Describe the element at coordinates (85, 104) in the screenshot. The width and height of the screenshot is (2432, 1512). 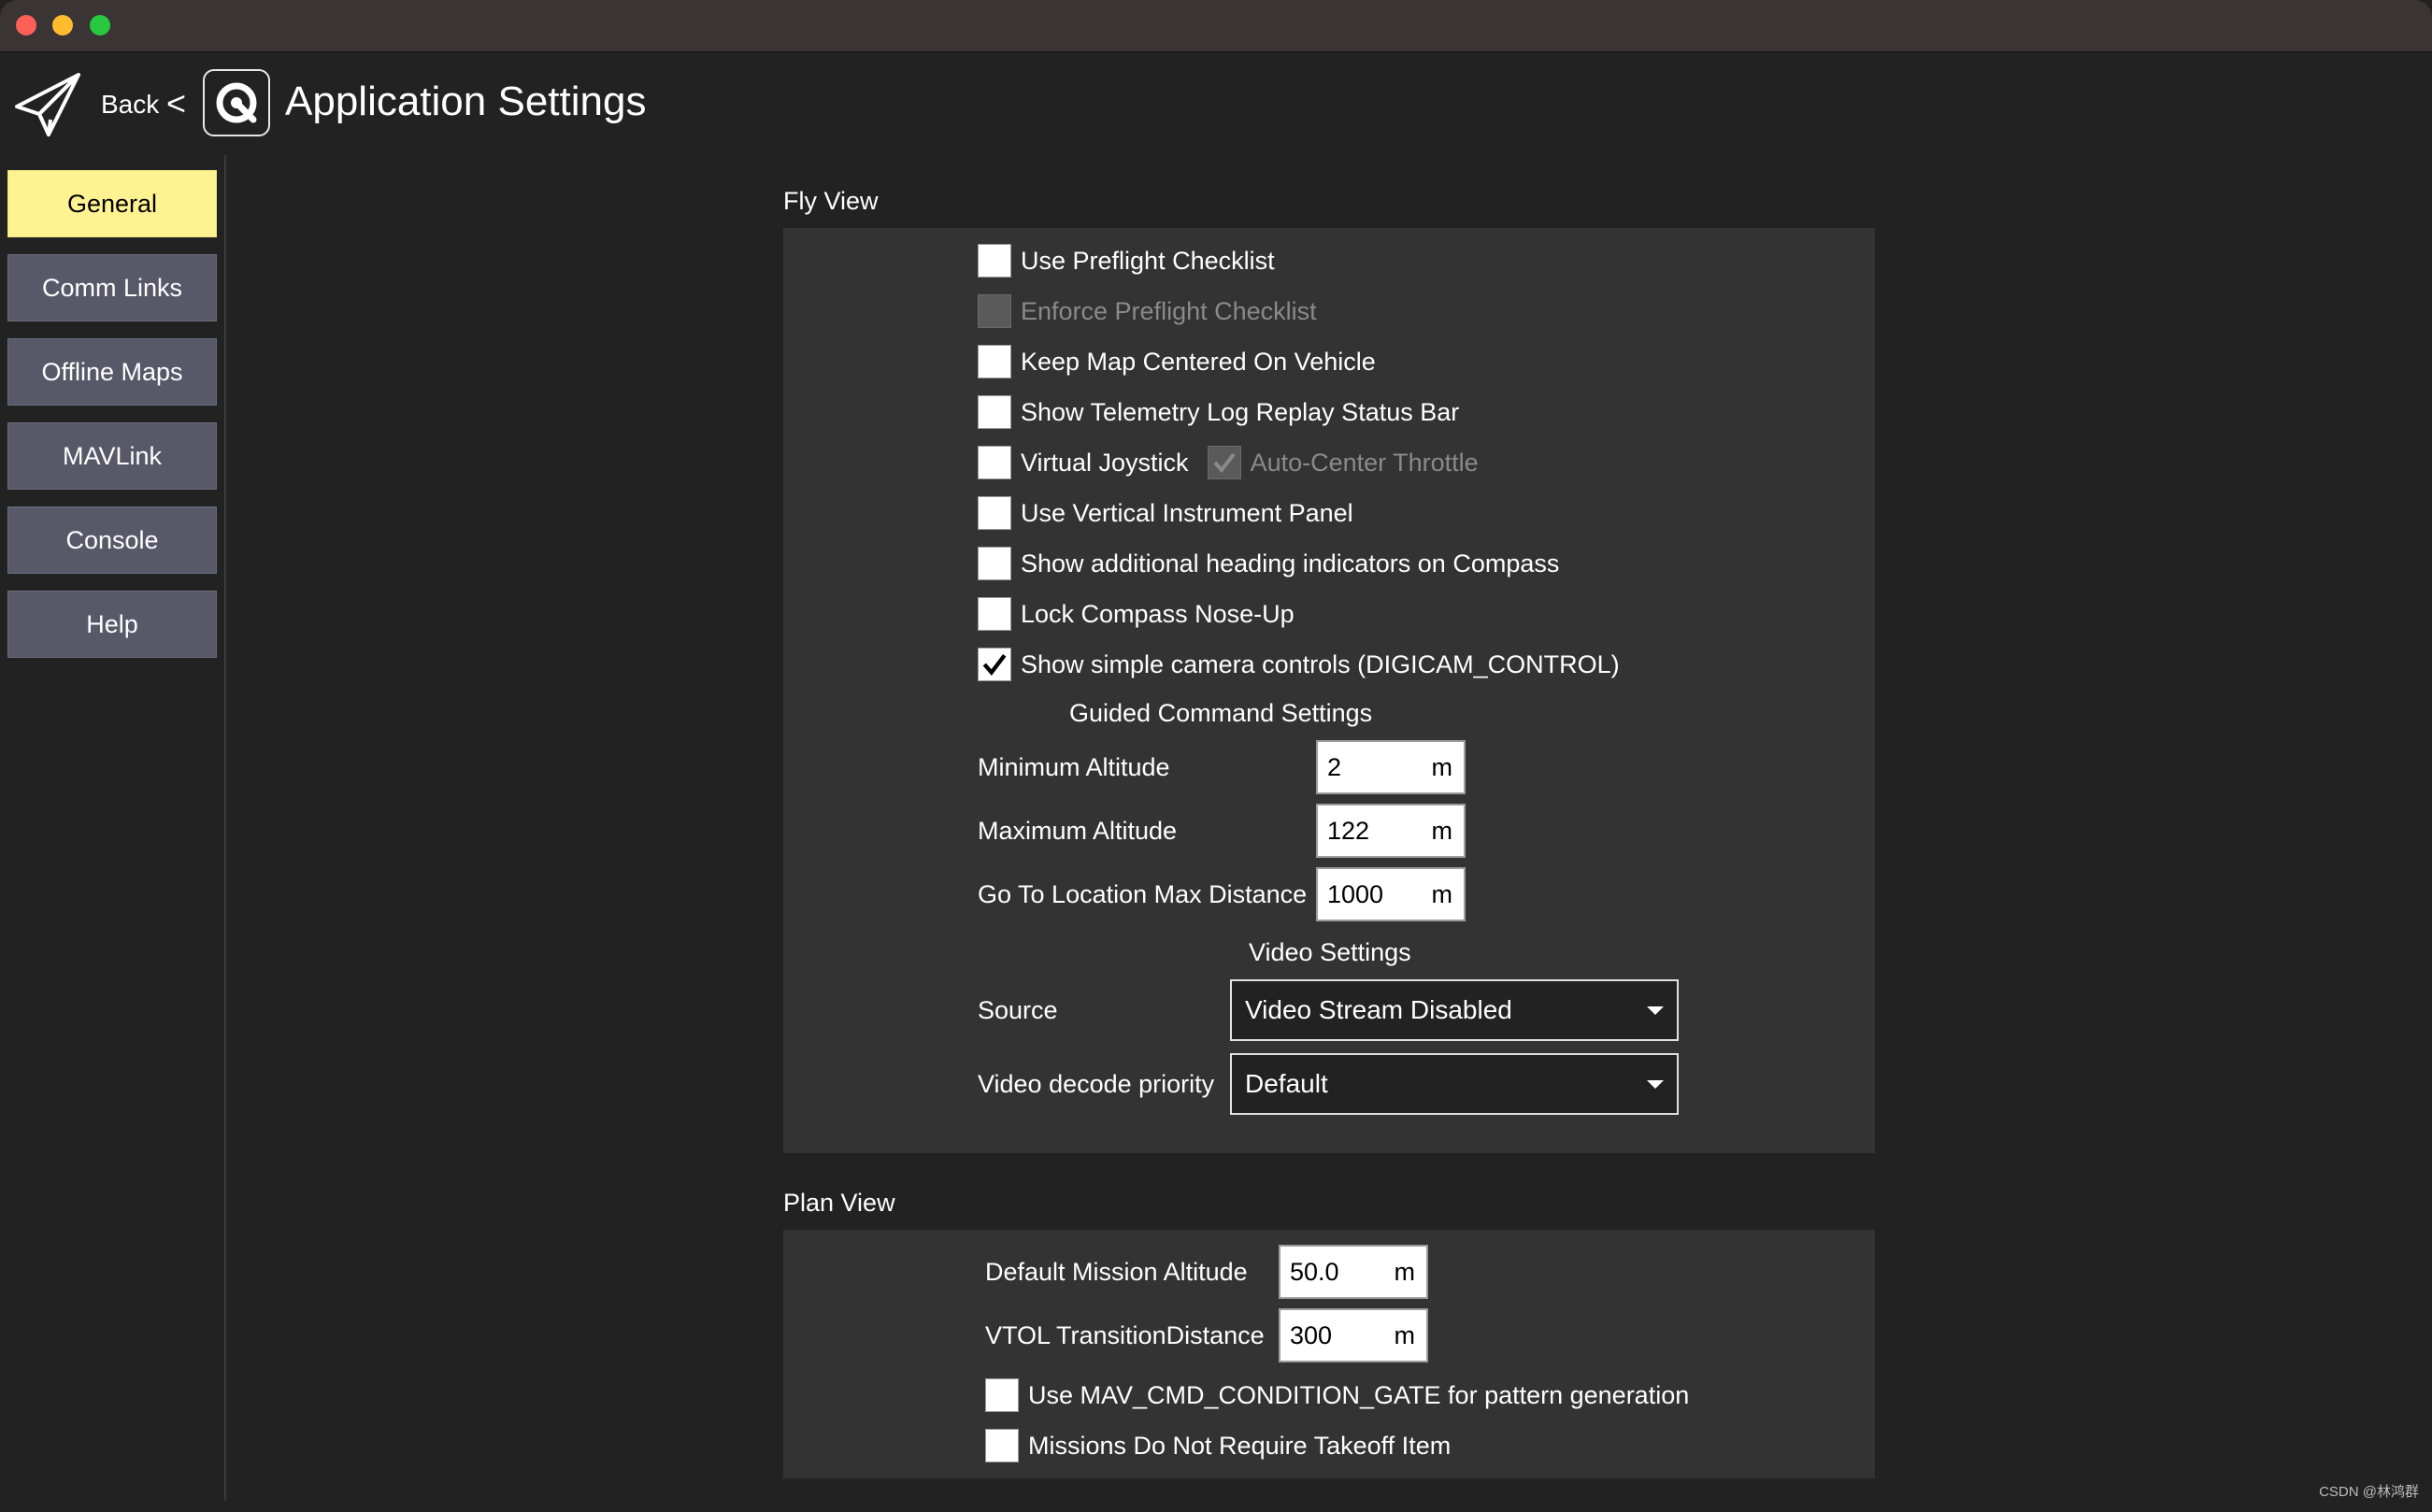
I see `back-button: Back` at that location.